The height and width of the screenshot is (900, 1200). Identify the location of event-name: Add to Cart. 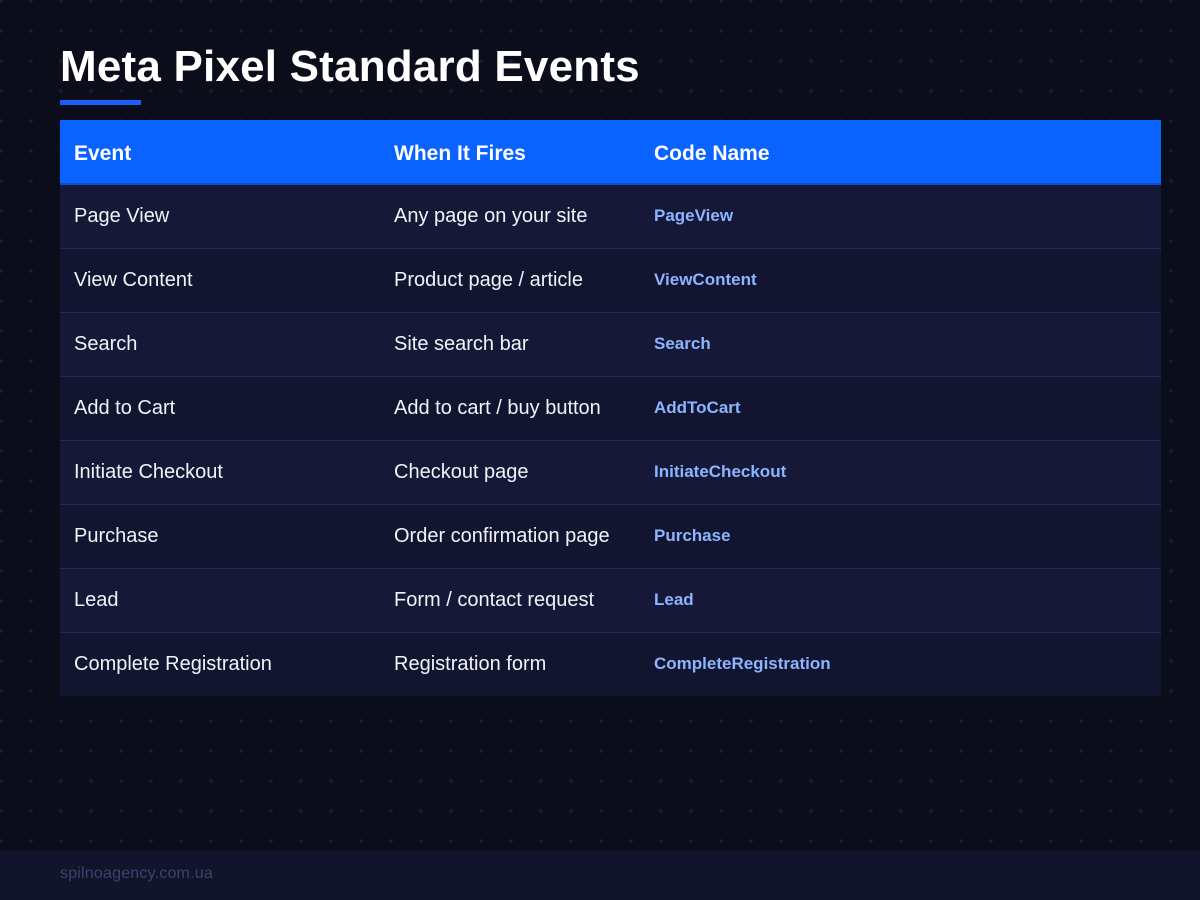
(125, 408).